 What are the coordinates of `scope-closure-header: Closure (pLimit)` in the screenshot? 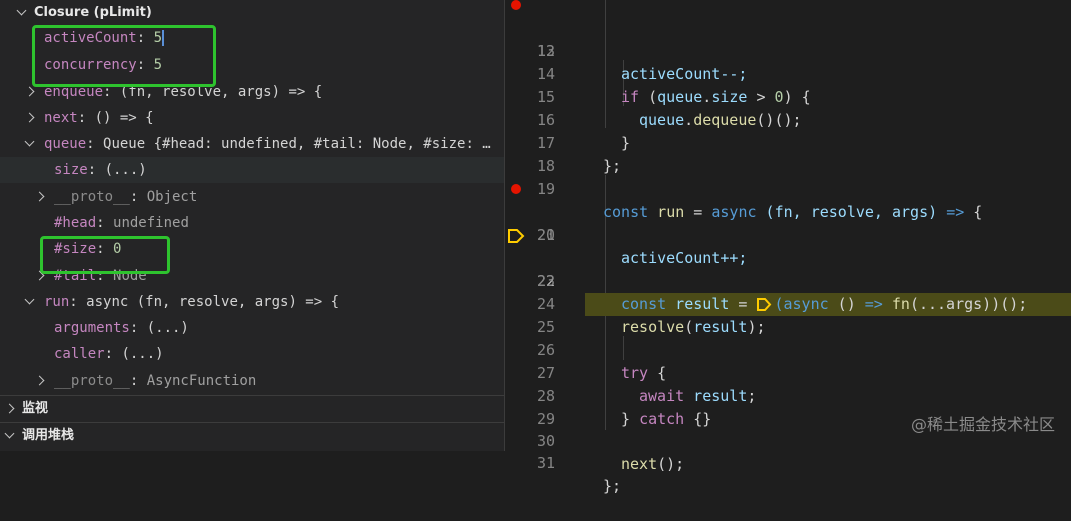 It's located at (252, 13).